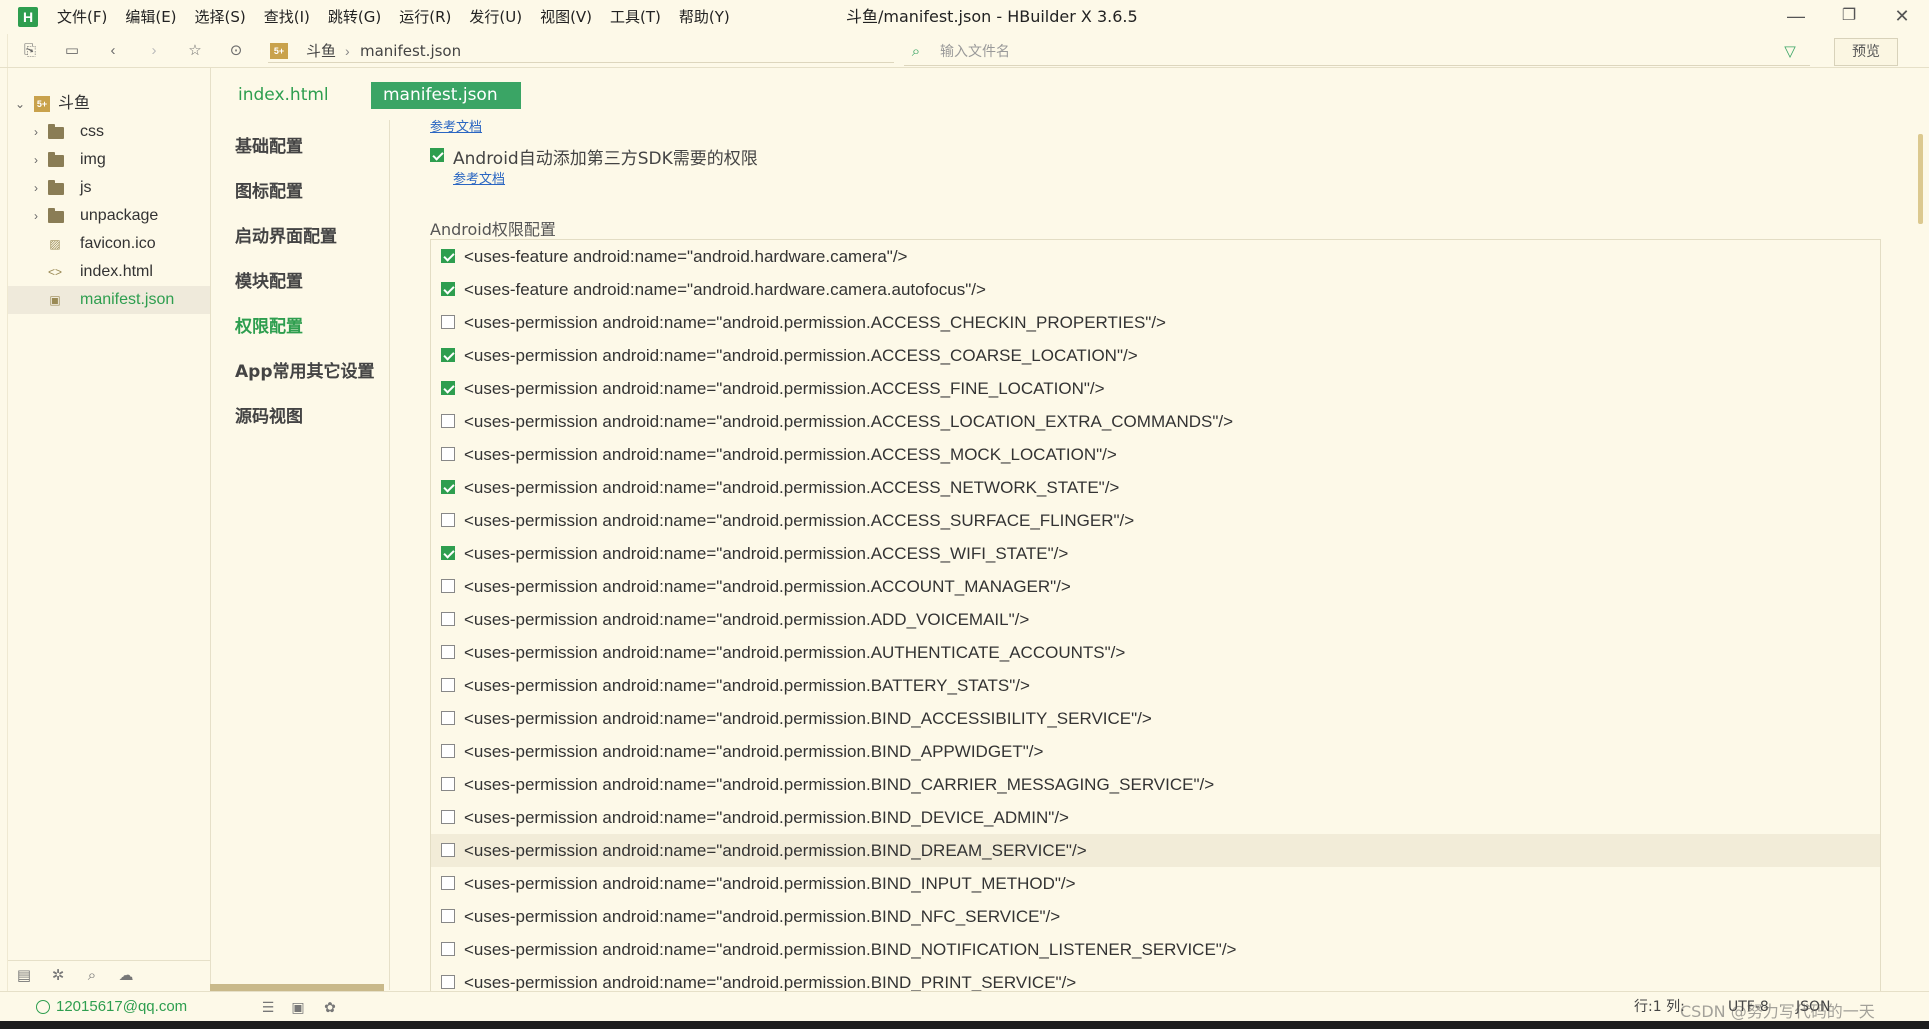 Image resolution: width=1929 pixels, height=1029 pixels. I want to click on tree-item-unpackage: › unpackage, so click(109, 216).